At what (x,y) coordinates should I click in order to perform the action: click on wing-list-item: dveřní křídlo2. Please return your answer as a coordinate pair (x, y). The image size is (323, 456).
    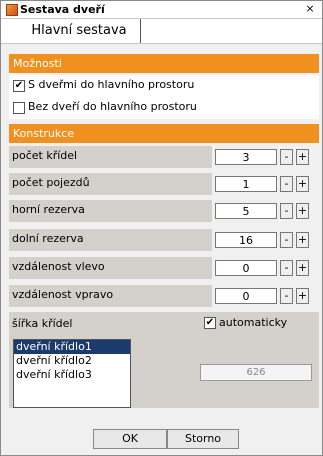
    Looking at the image, I should click on (72, 361).